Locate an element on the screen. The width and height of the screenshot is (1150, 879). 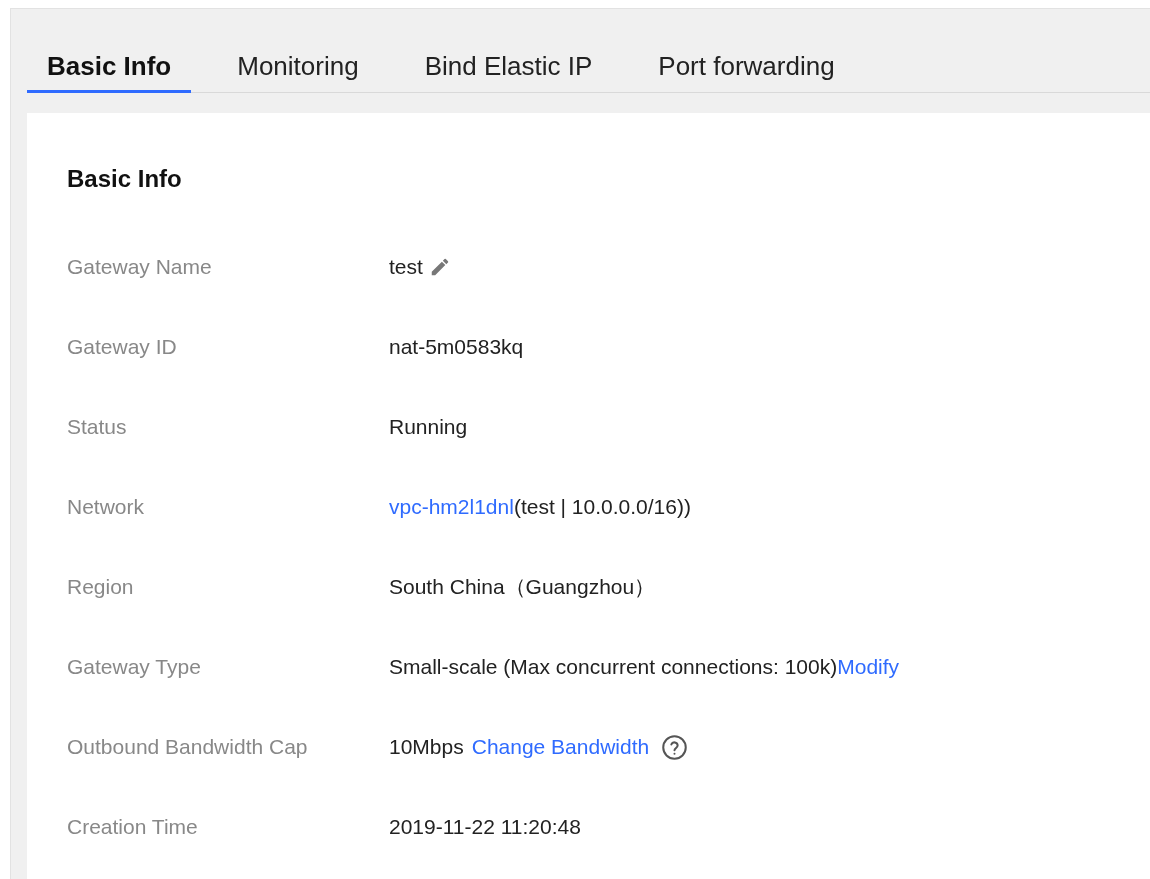
field-value: nat-5m0583kq is located at coordinates (456, 347).